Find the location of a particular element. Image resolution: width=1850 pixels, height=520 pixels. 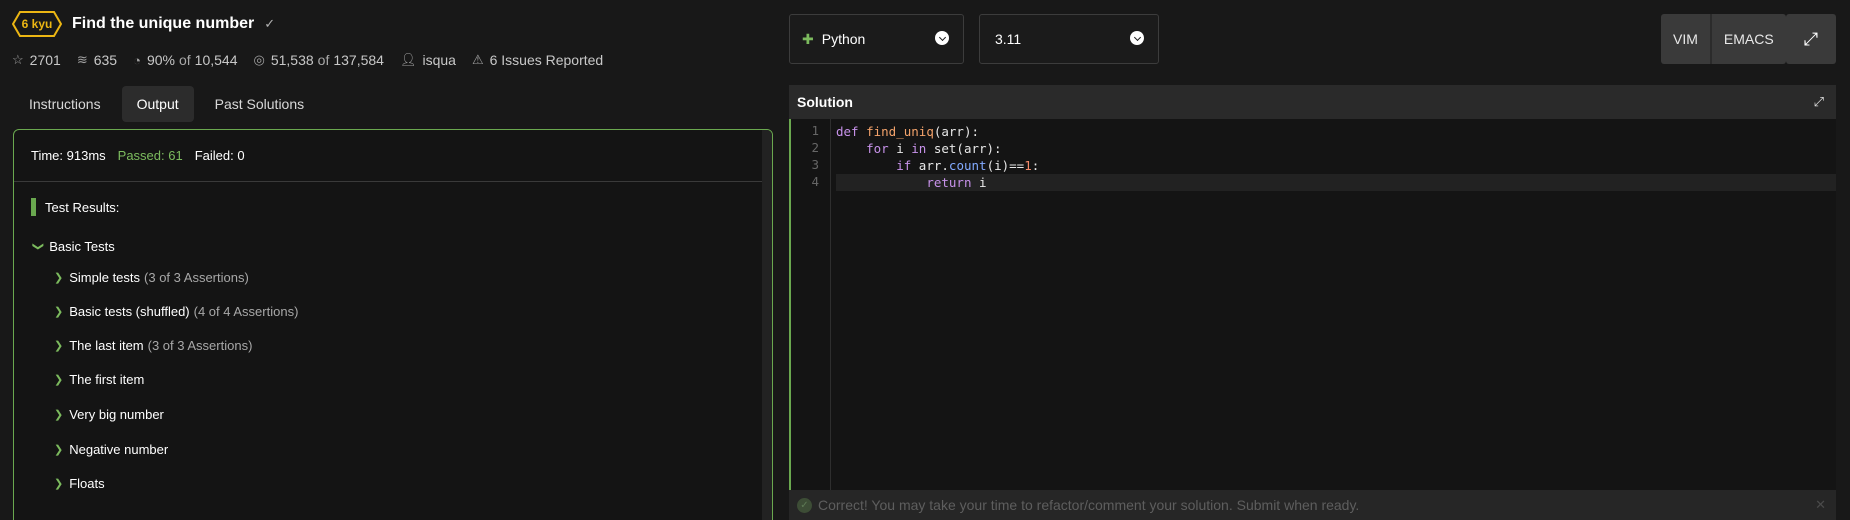

test-name: The first item is located at coordinates (107, 379).